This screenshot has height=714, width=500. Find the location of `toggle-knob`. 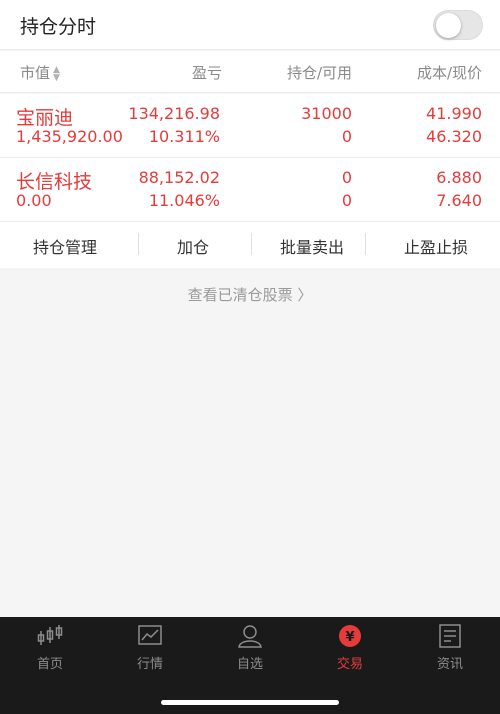

toggle-knob is located at coordinates (448, 25).